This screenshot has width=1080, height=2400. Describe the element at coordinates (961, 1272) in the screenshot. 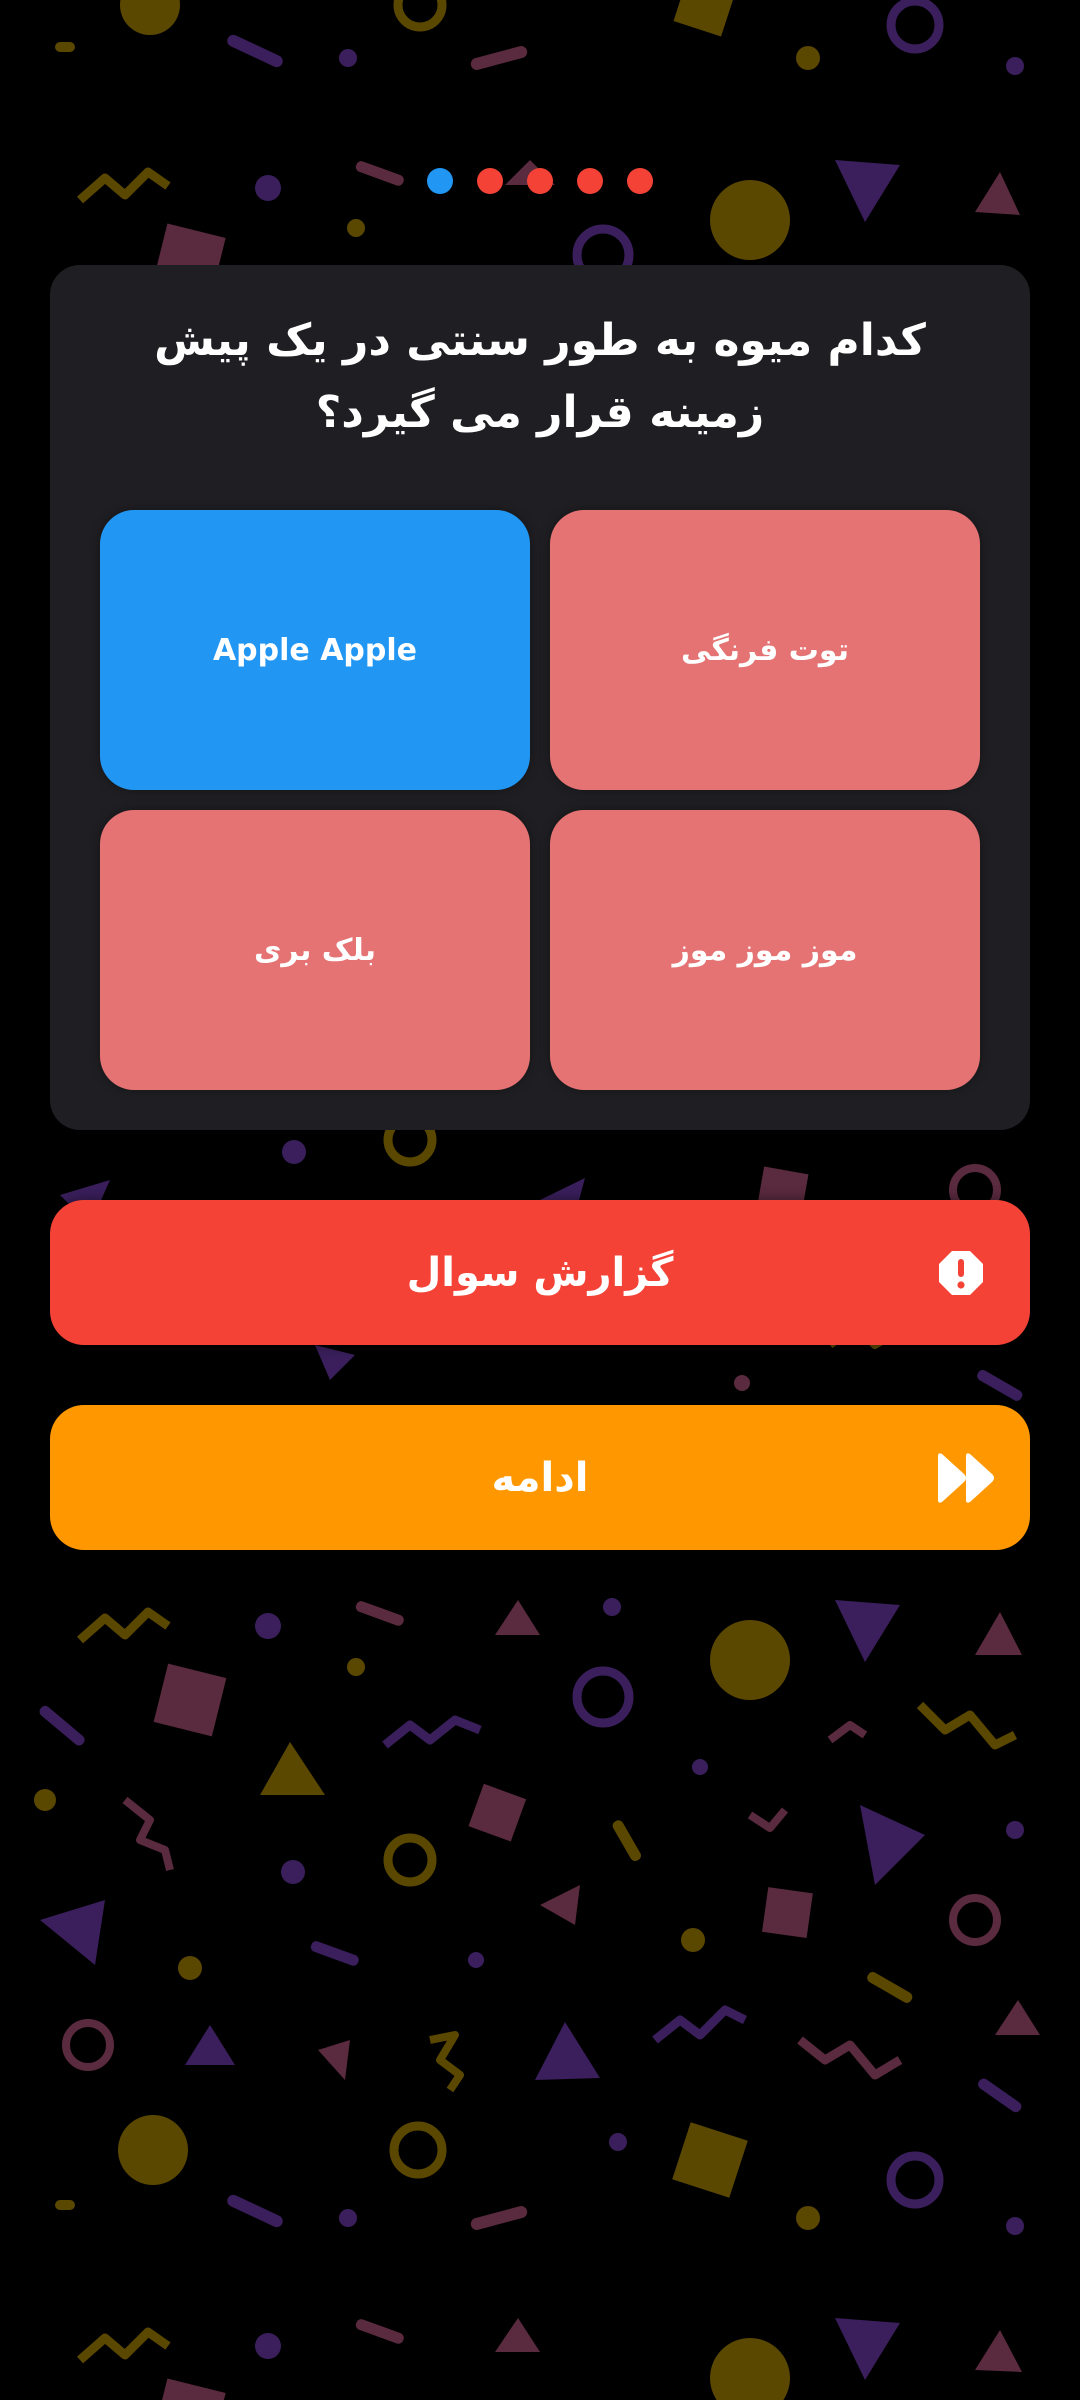

I see `alert-octagon-icon` at that location.